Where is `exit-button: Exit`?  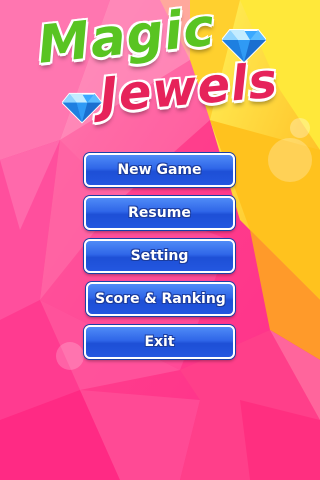 exit-button: Exit is located at coordinates (159, 342).